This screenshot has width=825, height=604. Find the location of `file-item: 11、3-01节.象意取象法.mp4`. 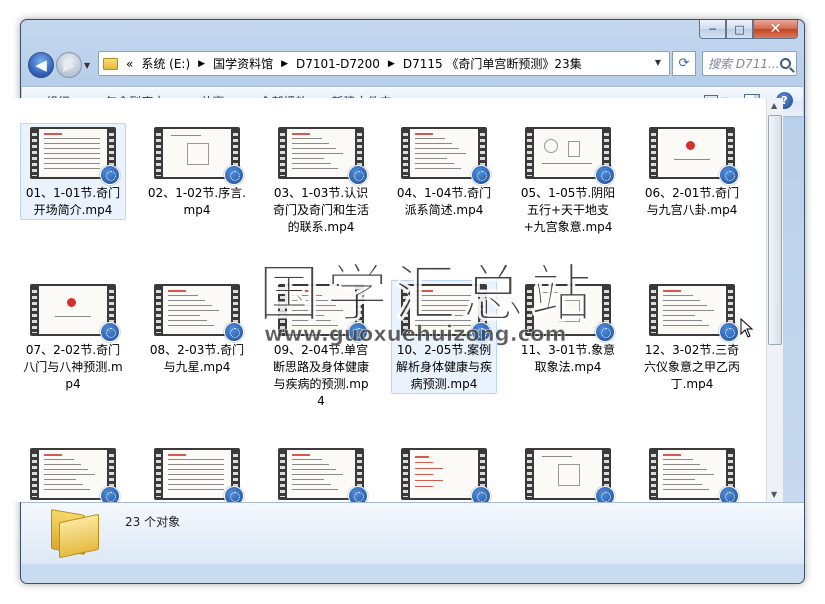

file-item: 11、3-01节.象意取象法.mp4 is located at coordinates (568, 328).